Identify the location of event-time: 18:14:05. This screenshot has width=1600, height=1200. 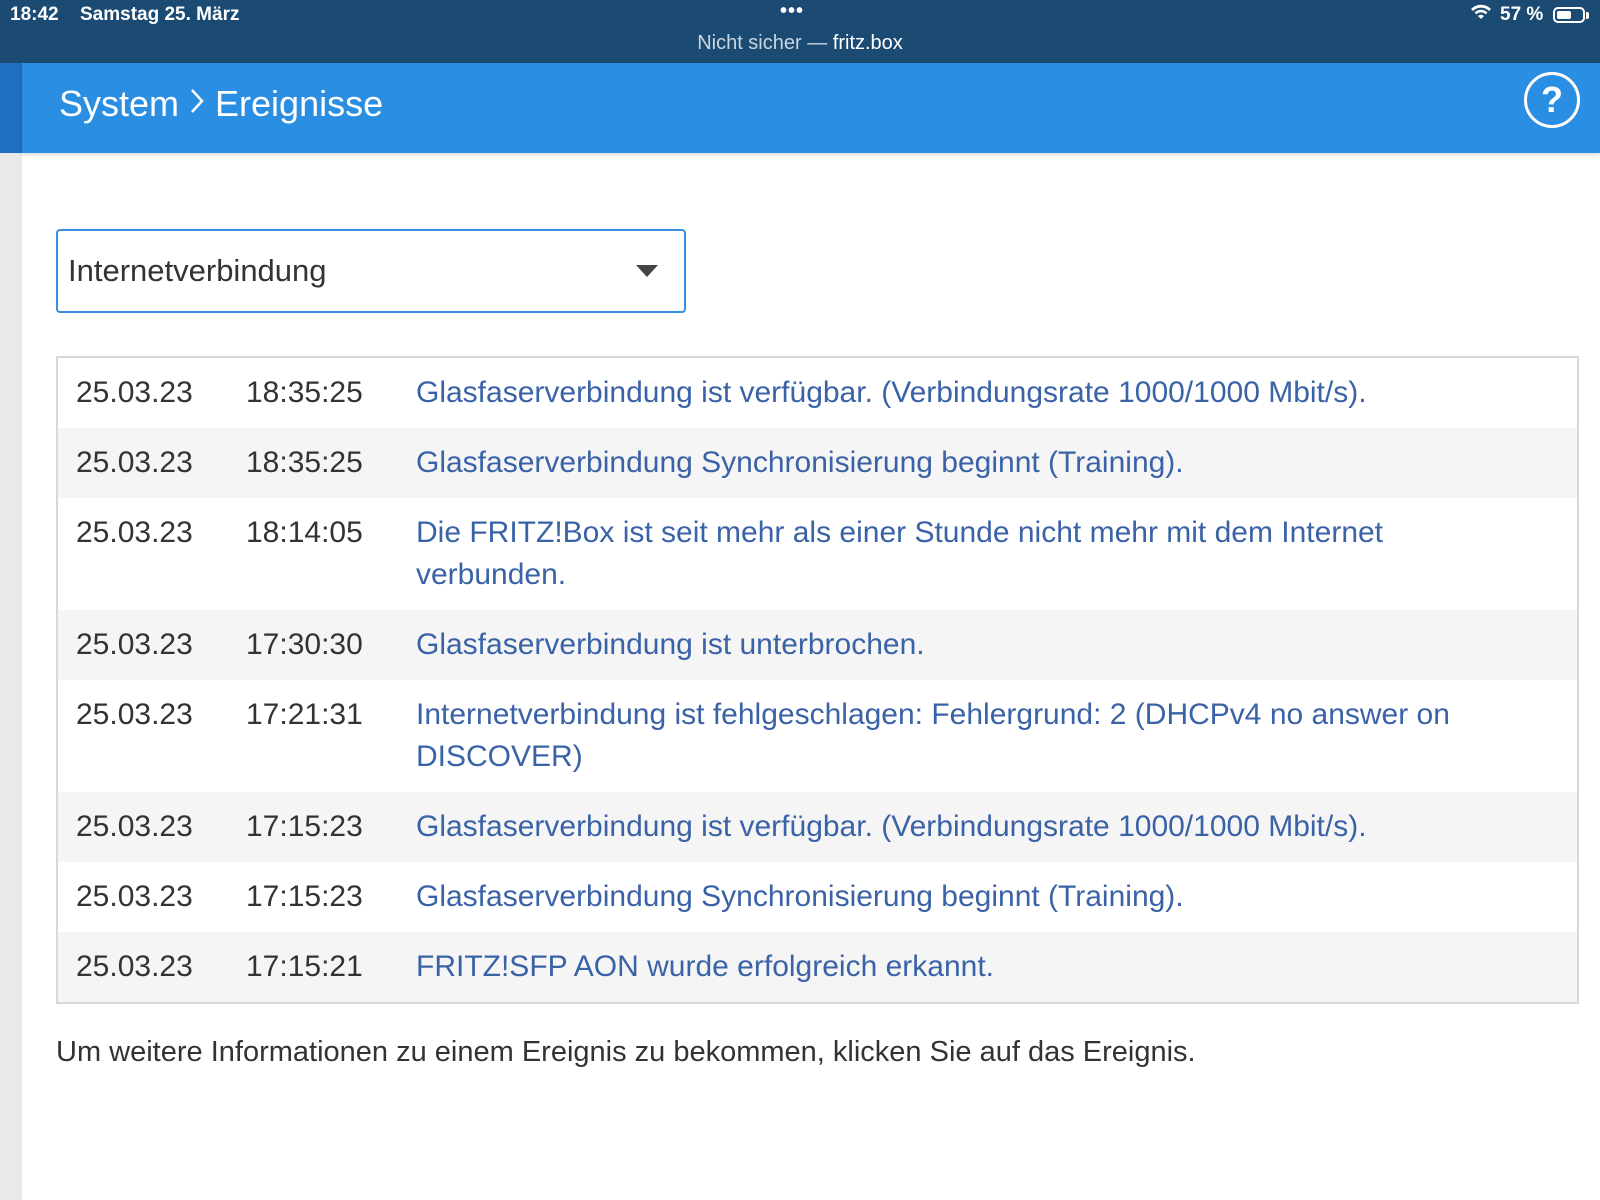
(304, 532).